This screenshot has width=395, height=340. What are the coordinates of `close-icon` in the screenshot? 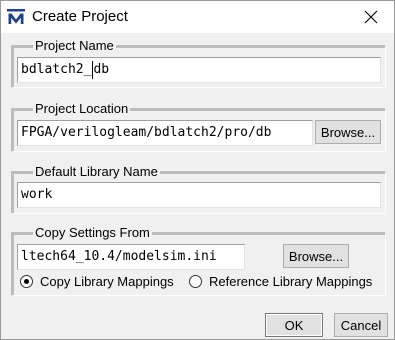 It's located at (371, 17).